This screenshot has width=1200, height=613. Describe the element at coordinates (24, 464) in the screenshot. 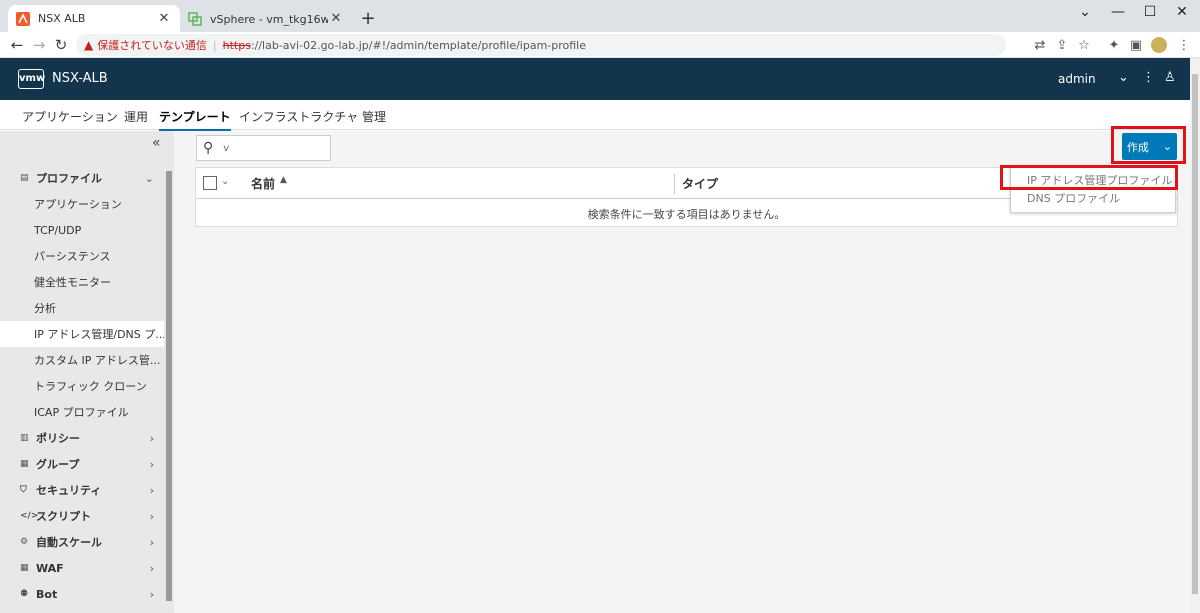

I see `group-icon: ▦` at that location.